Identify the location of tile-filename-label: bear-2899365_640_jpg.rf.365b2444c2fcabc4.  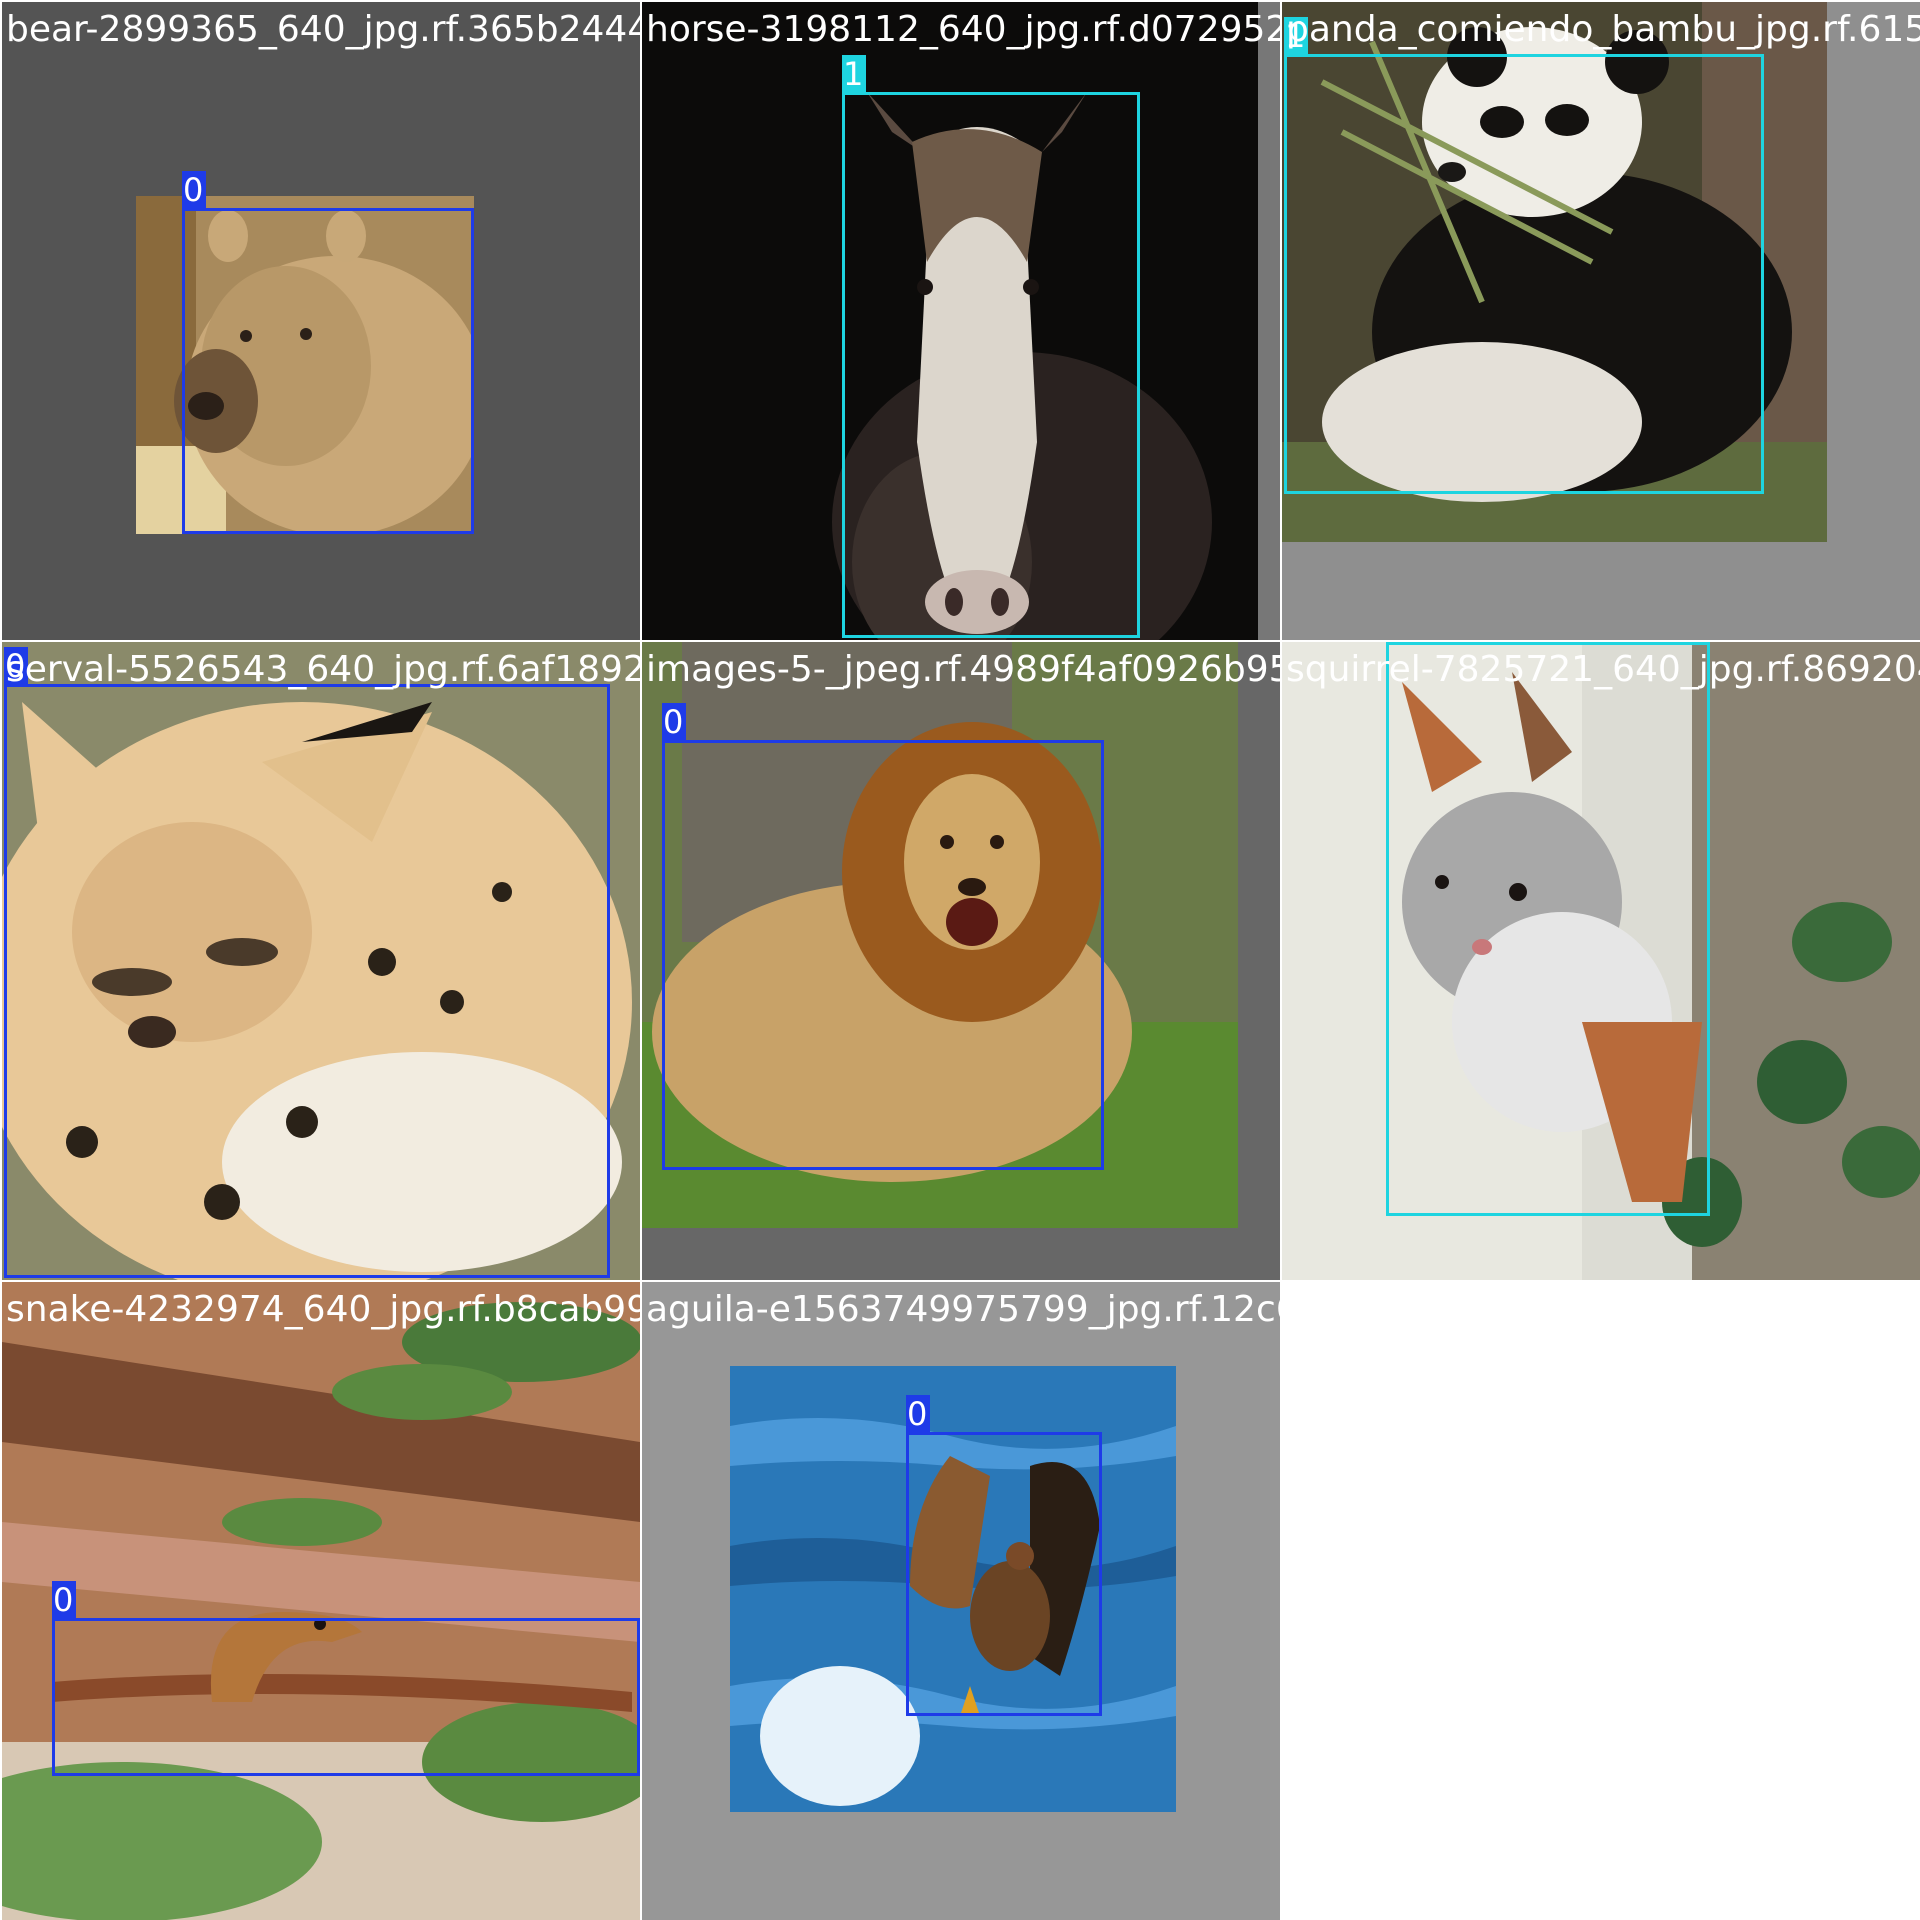
(323, 29).